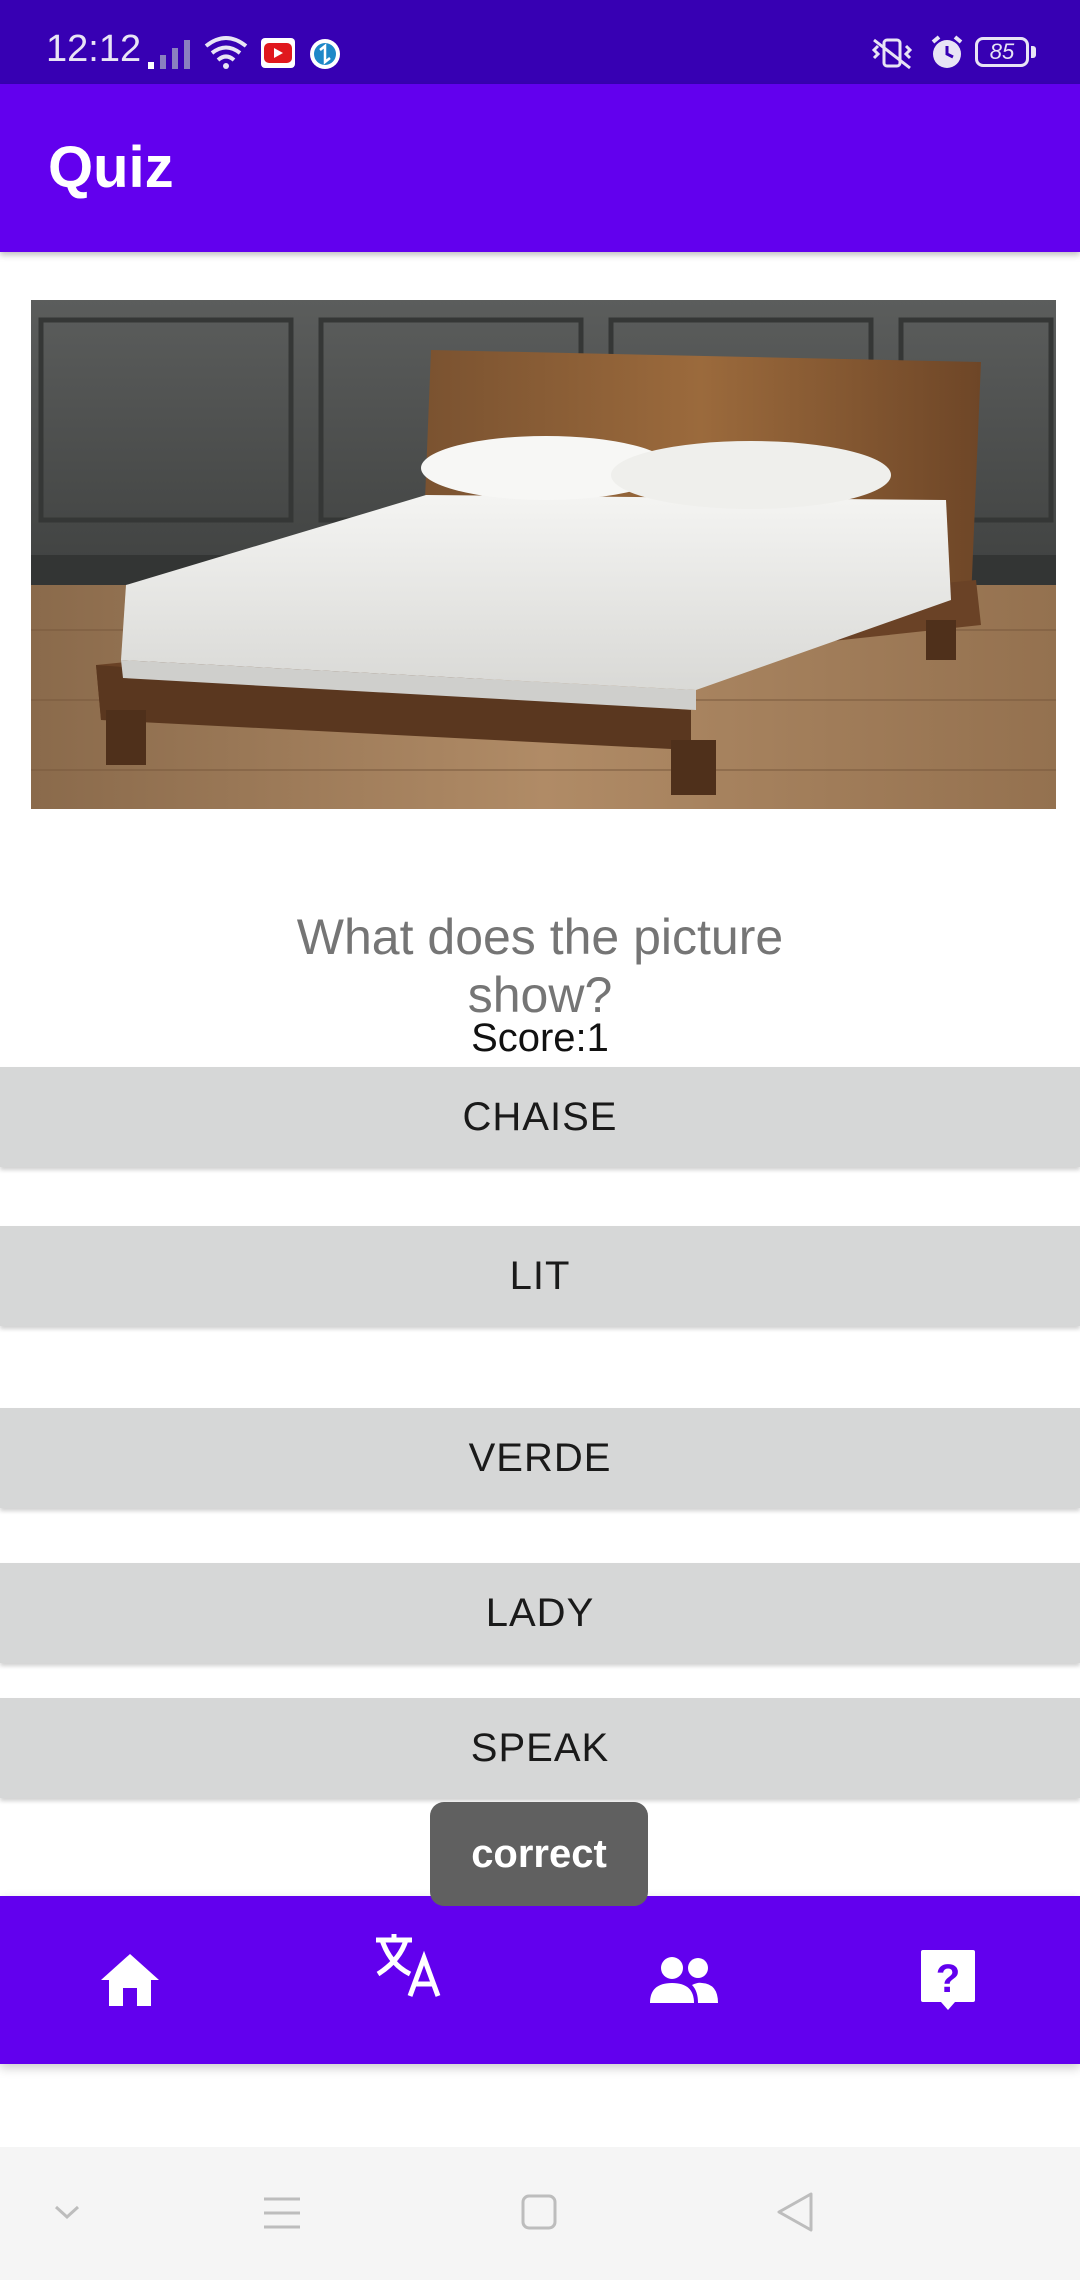 Image resolution: width=1080 pixels, height=2280 pixels. What do you see at coordinates (169, 54) in the screenshot?
I see `signal-icon` at bounding box center [169, 54].